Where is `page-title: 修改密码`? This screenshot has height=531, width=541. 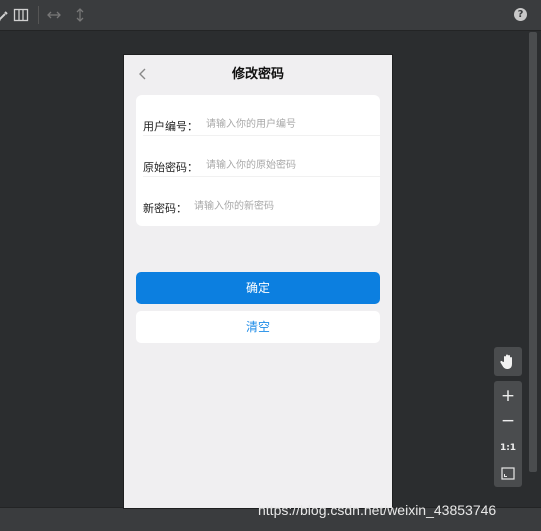
page-title: 修改密码 is located at coordinates (257, 74).